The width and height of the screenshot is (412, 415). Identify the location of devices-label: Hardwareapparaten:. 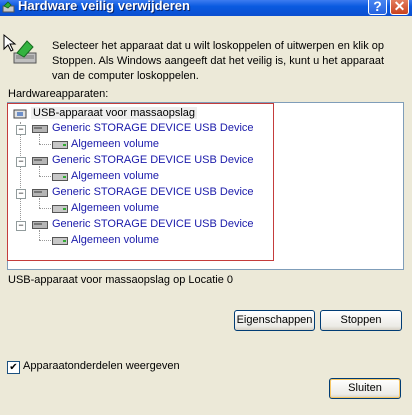
(58, 94).